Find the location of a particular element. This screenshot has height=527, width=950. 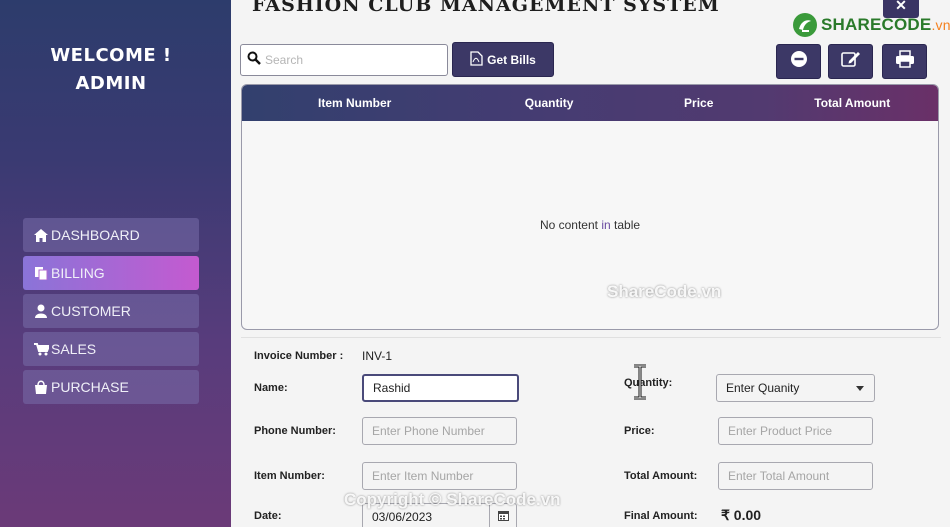

remove-icon is located at coordinates (799, 61).